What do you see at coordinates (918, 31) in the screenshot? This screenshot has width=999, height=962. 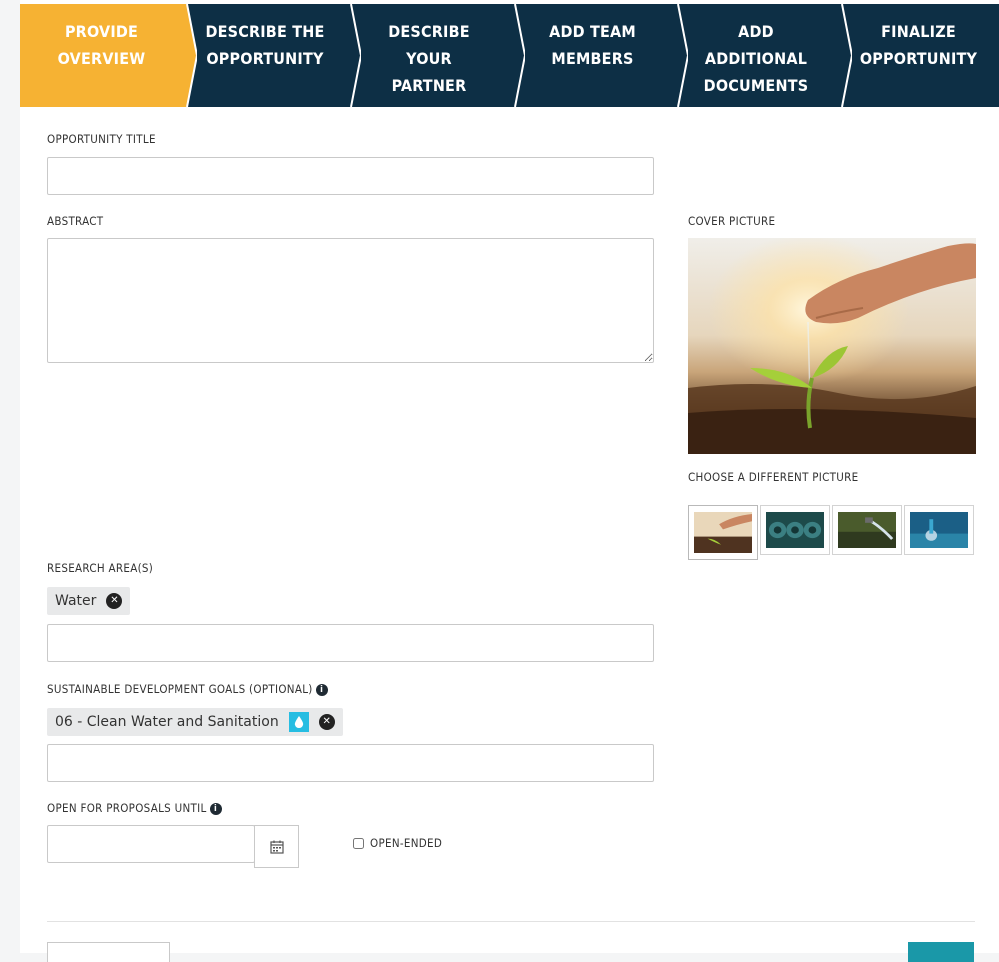 I see `step-label-line1: FINALIZE` at bounding box center [918, 31].